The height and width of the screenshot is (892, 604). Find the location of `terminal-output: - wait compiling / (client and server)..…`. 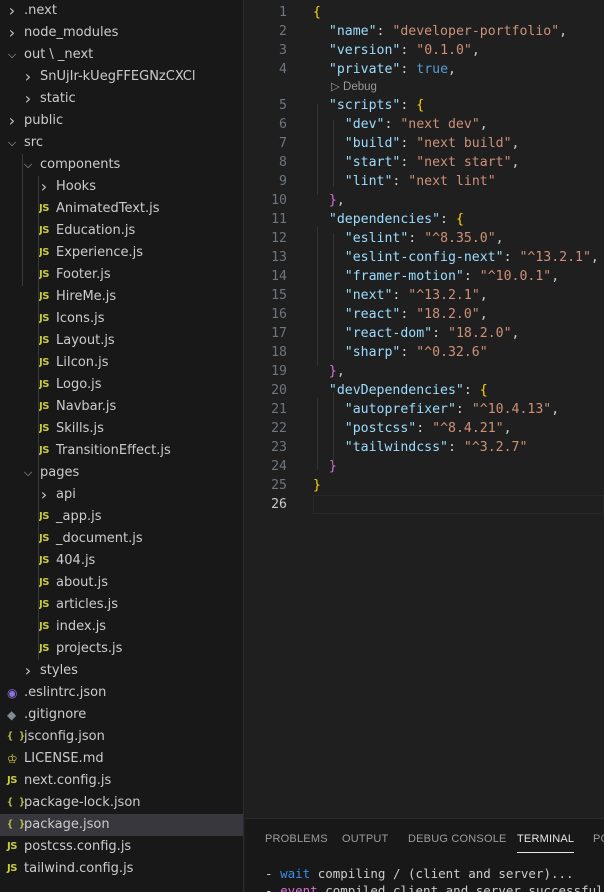

terminal-output: - wait compiling / (client and server)..… is located at coordinates (434, 878).